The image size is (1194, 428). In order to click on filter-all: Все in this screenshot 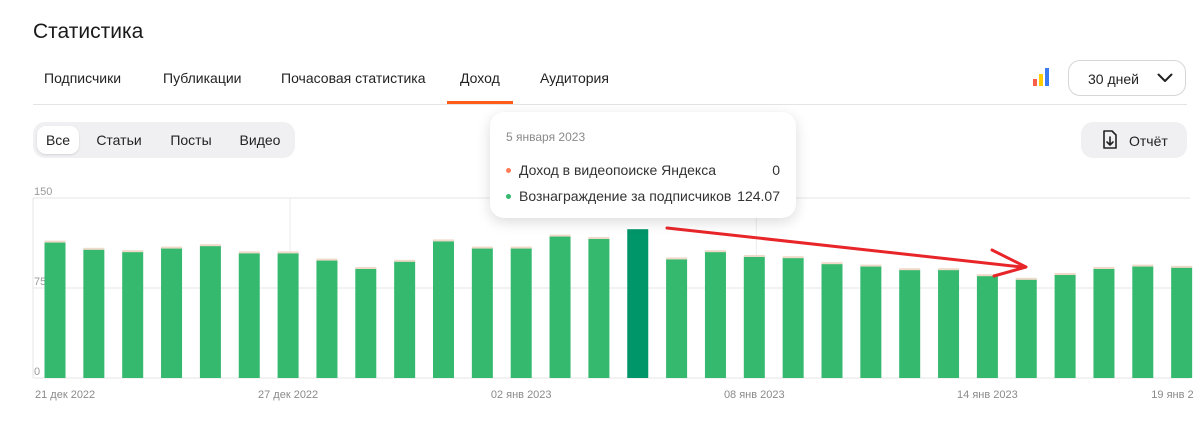, I will do `click(58, 140)`.